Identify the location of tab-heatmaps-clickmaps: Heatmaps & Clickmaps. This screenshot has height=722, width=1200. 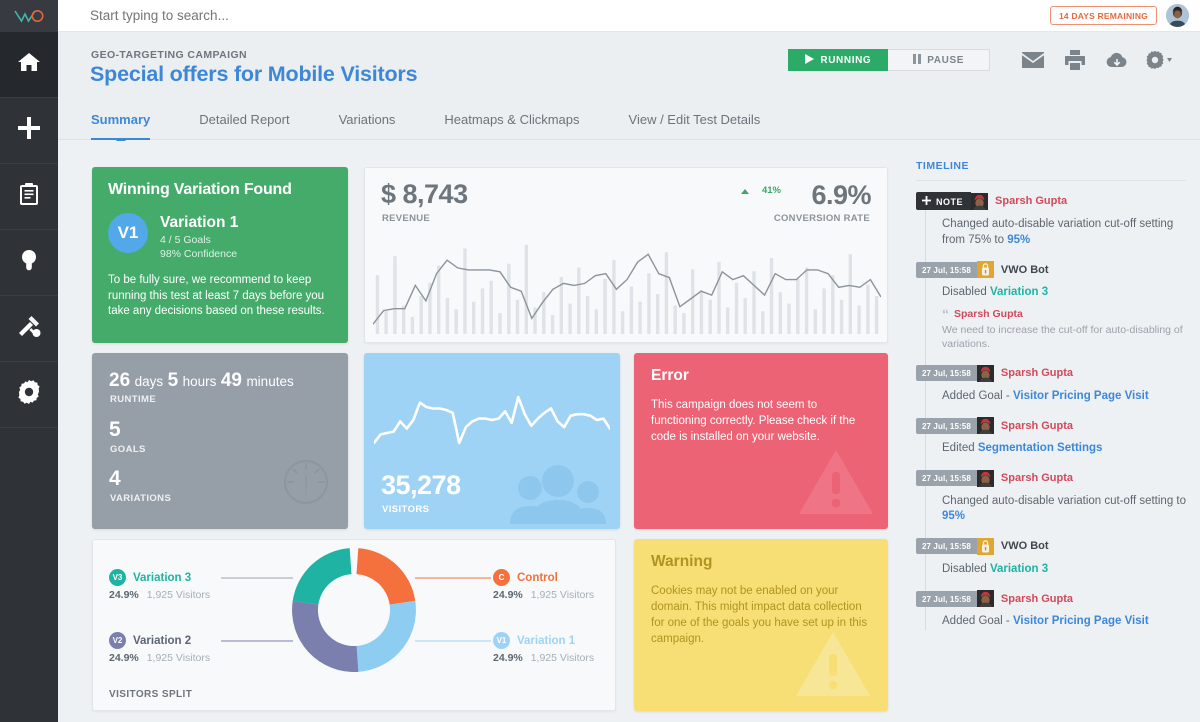
(511, 125).